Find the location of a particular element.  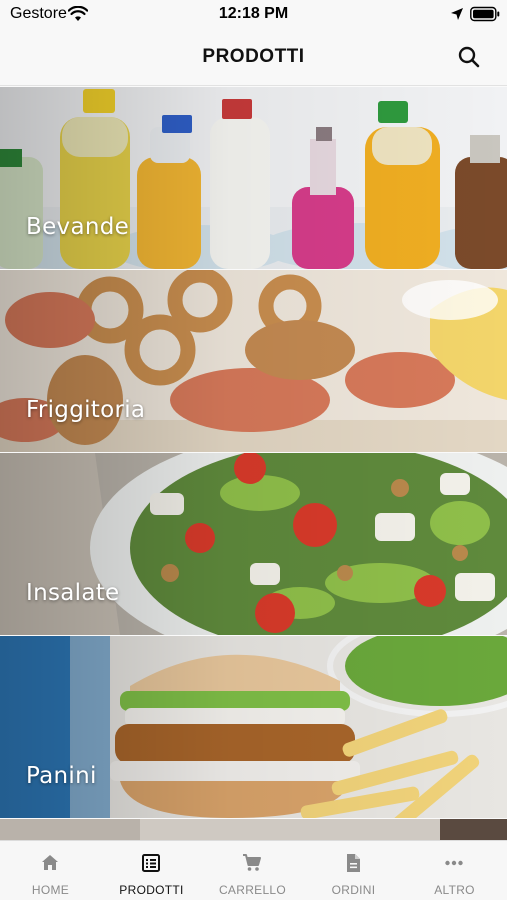

next-category-image is located at coordinates (253, 829).